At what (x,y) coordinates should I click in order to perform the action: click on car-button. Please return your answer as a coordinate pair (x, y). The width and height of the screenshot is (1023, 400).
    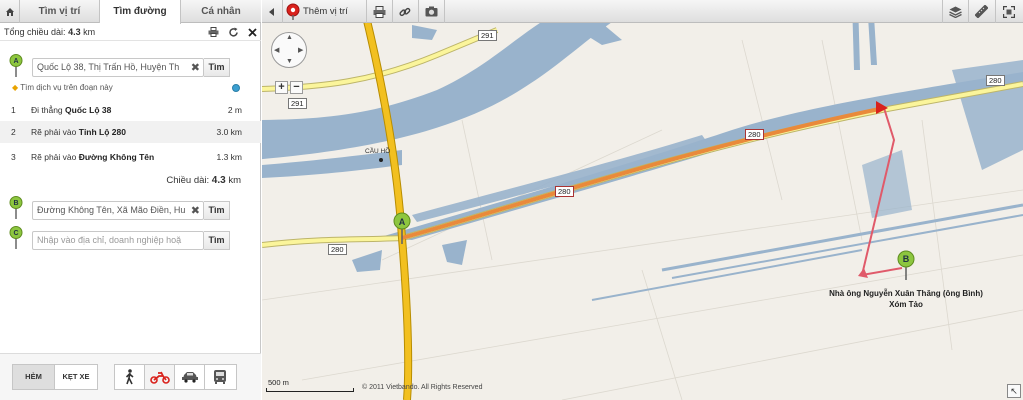
    Looking at the image, I should click on (190, 377).